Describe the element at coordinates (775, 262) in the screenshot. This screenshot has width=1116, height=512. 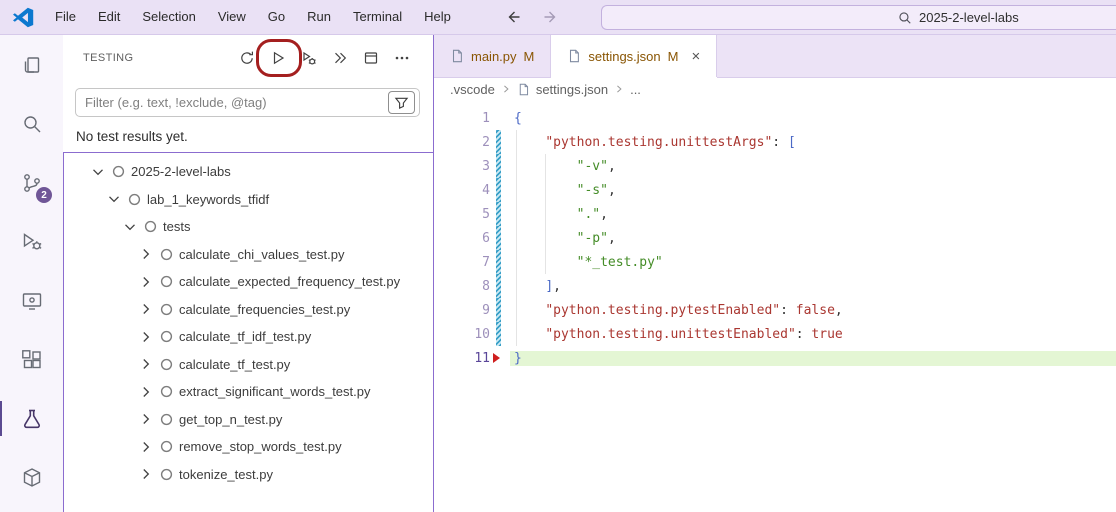
I see `code-line-7: 7 "*_test.py"` at that location.